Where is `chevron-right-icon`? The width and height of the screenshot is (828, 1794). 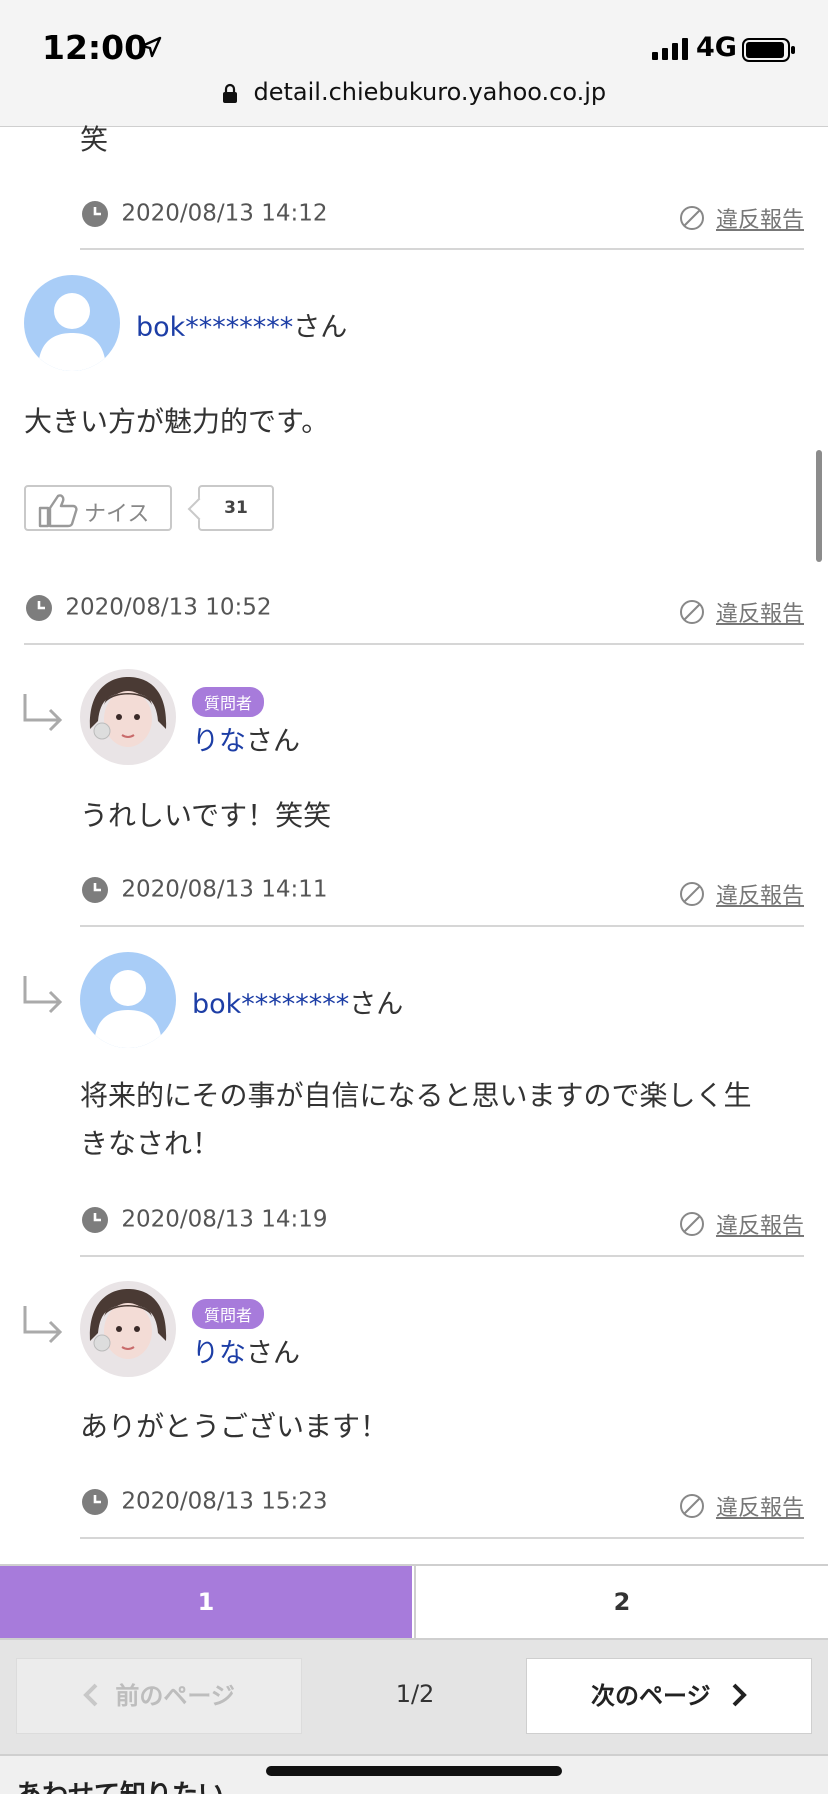
chevron-right-icon is located at coordinates (739, 1695).